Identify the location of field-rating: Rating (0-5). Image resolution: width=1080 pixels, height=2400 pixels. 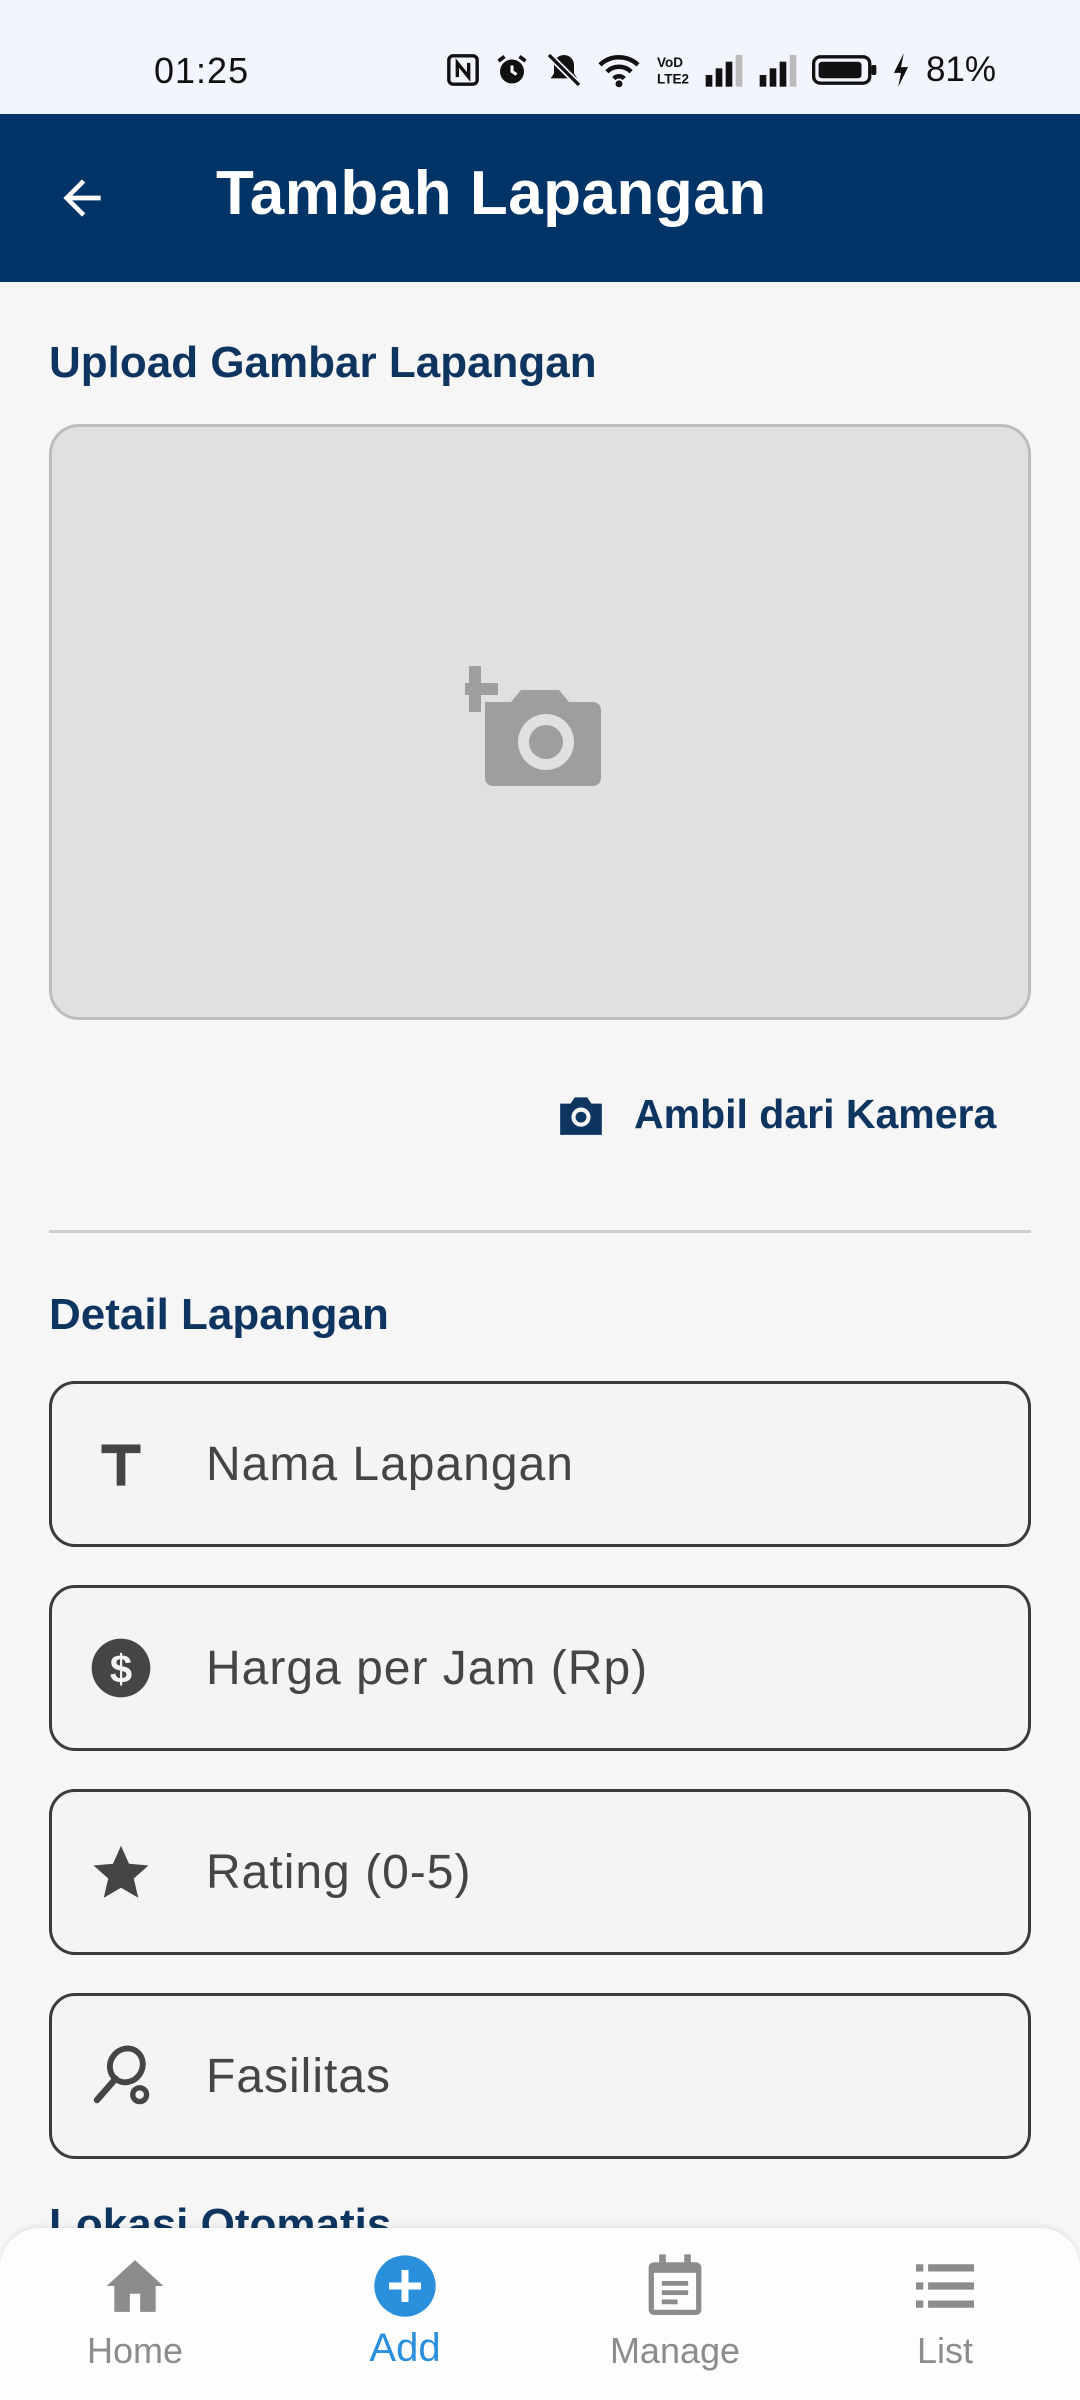
(540, 1872).